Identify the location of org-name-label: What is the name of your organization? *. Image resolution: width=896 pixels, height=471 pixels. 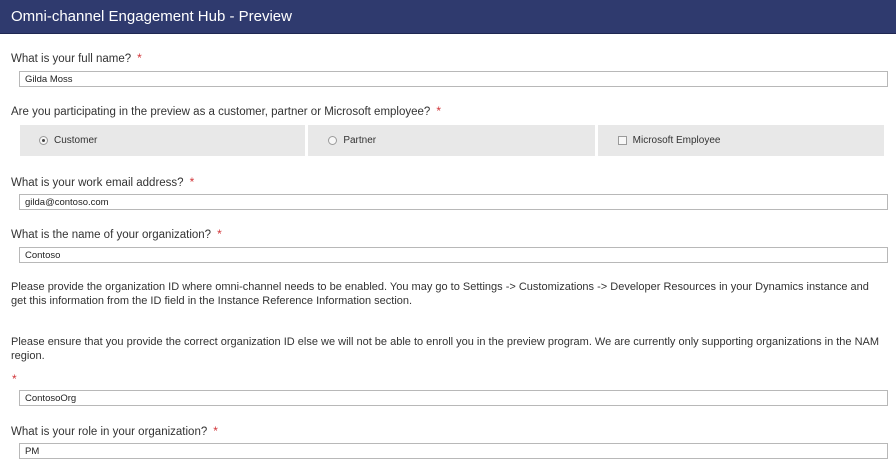
(116, 234).